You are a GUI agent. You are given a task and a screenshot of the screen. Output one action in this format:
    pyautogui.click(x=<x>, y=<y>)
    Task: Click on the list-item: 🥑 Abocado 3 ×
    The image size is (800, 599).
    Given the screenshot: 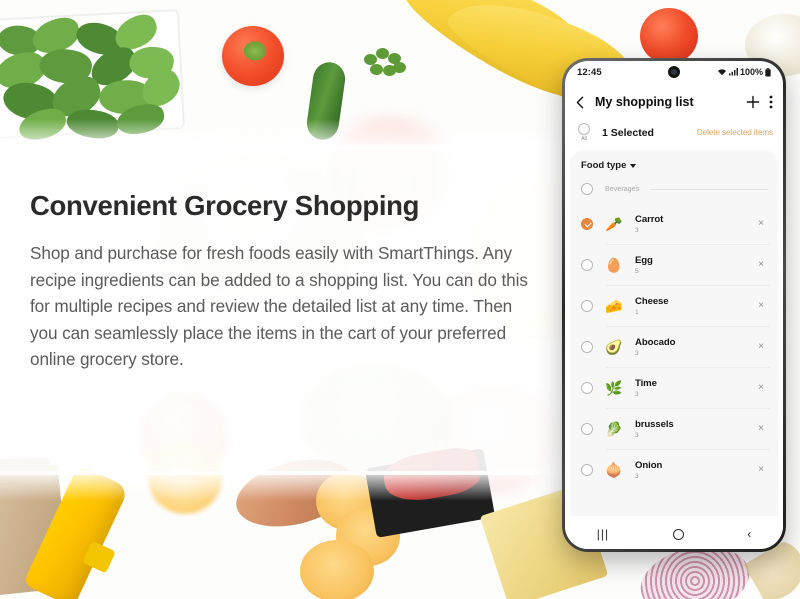 What is the action you would take?
    pyautogui.click(x=674, y=346)
    